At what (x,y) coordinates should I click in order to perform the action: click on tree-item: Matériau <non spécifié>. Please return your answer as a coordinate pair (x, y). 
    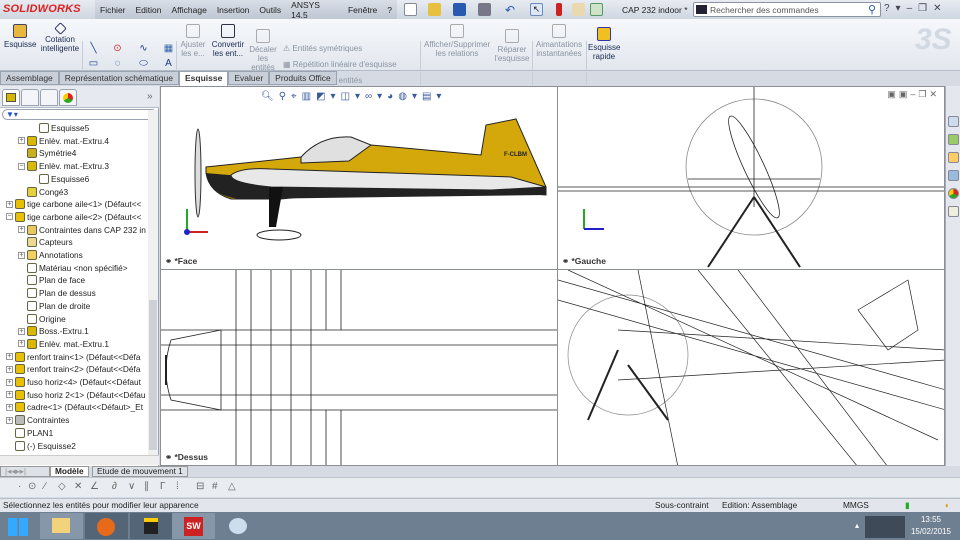
    Looking at the image, I should click on (73, 268).